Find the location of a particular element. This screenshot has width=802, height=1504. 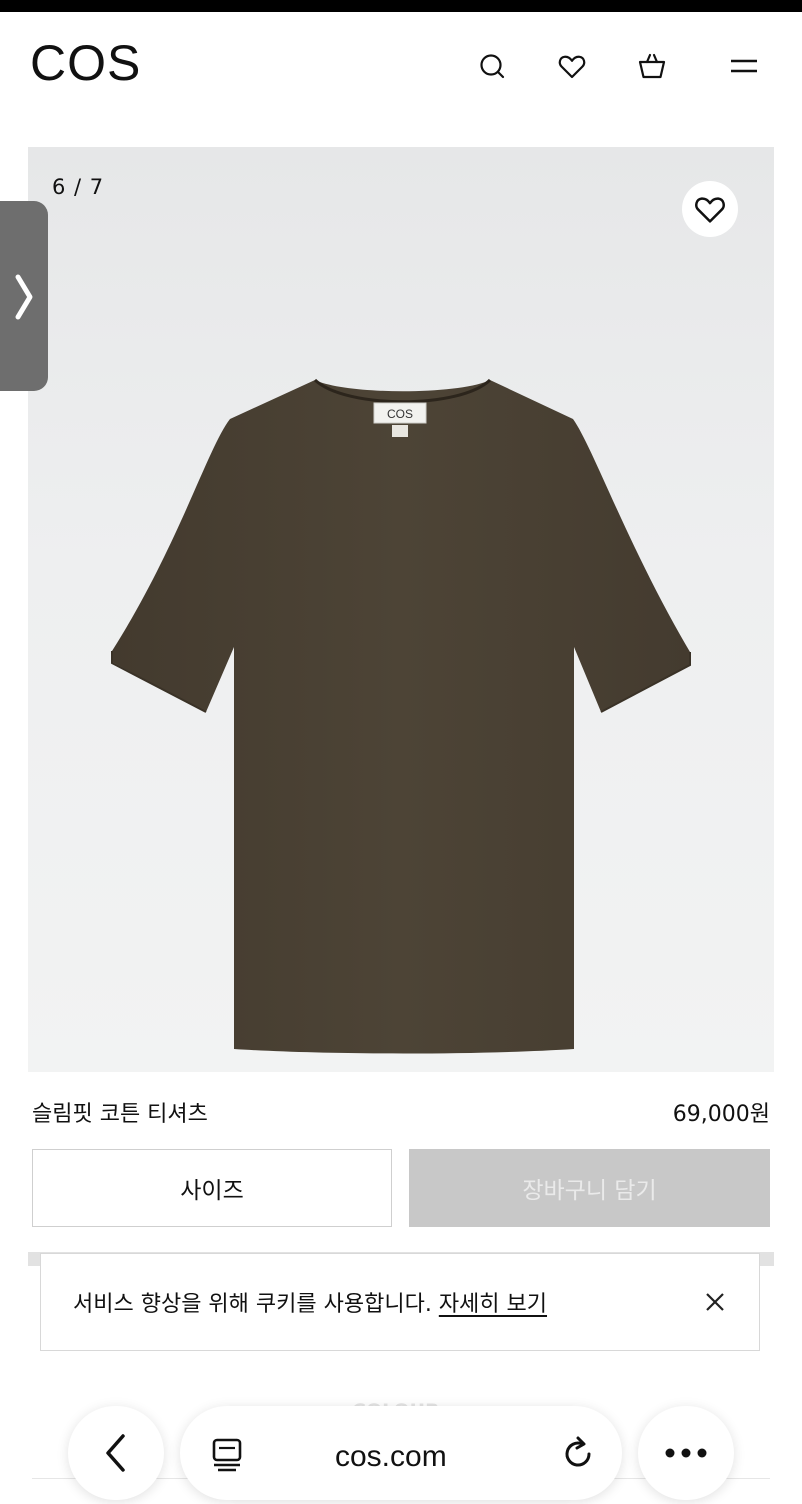

heart-icon is located at coordinates (572, 66).